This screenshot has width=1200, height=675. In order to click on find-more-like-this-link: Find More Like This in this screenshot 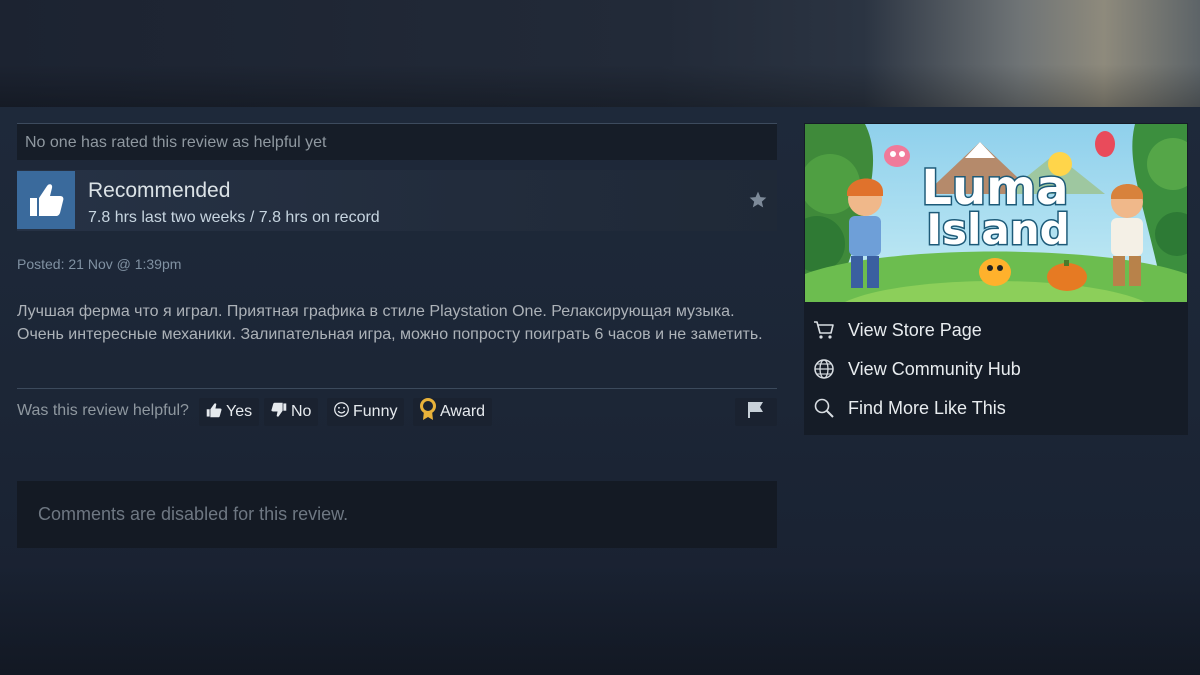, I will do `click(996, 408)`.